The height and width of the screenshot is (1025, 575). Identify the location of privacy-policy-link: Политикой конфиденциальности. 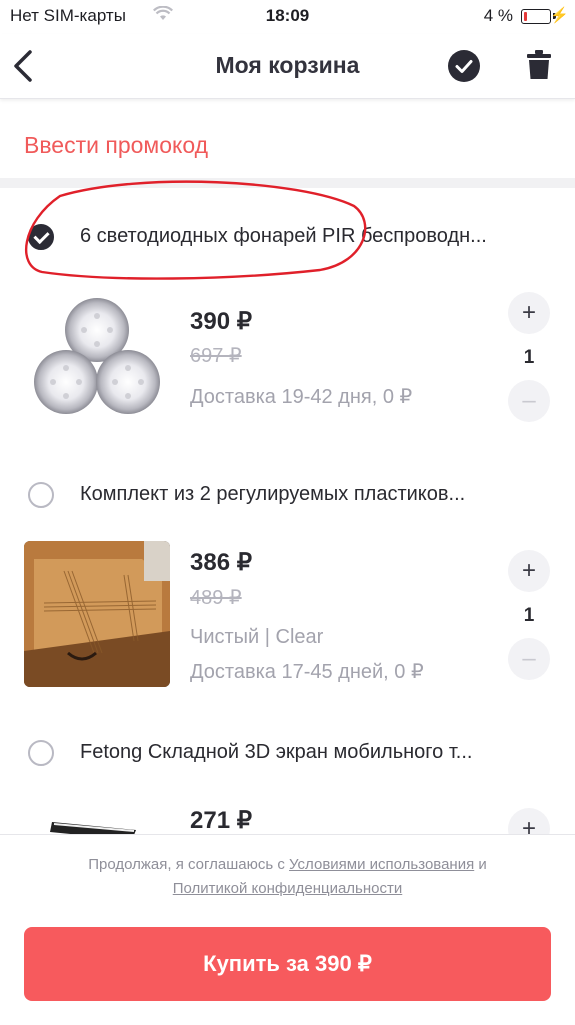
(288, 888).